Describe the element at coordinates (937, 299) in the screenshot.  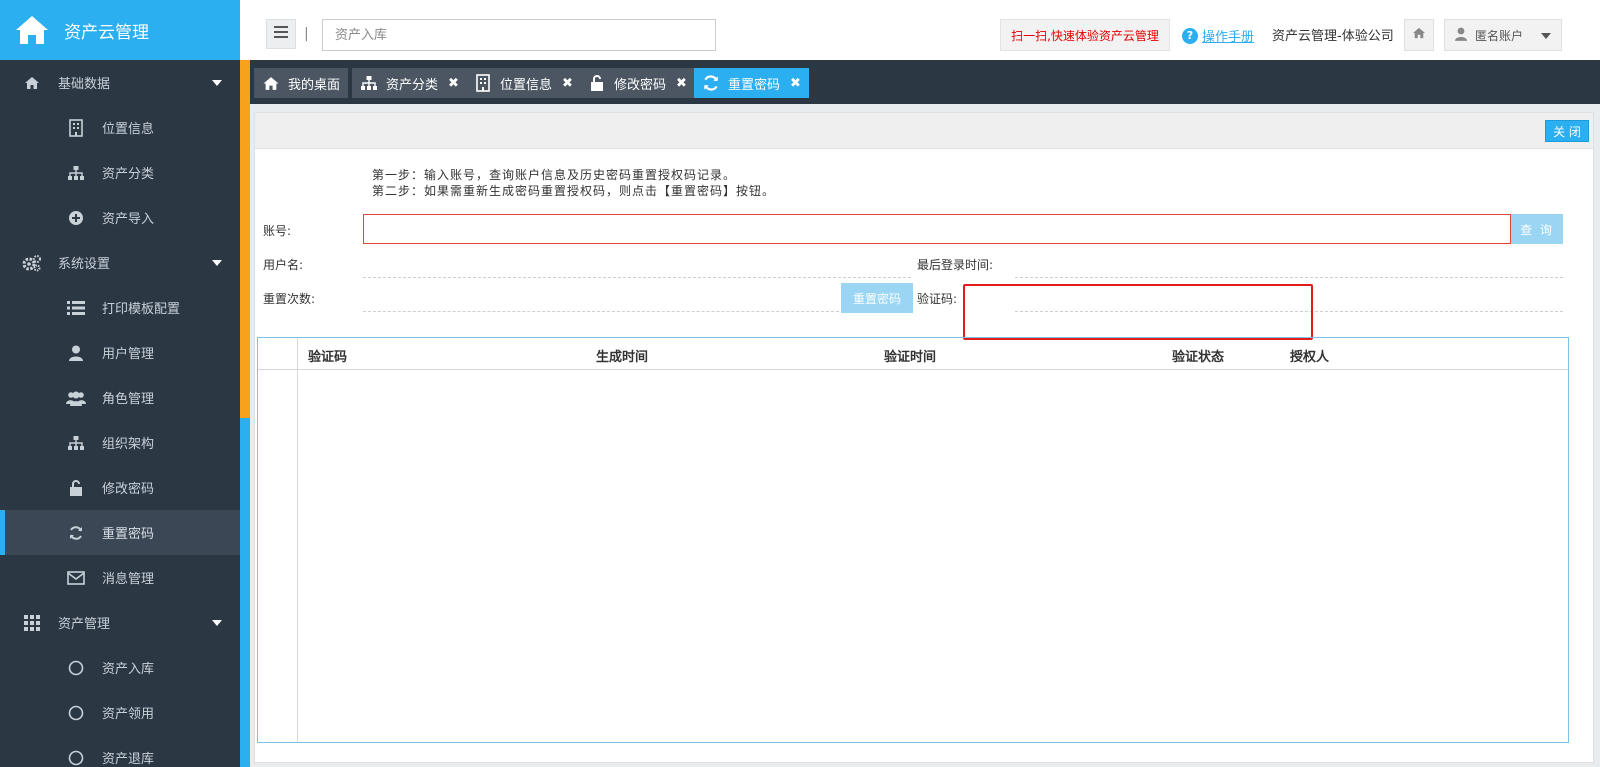
I see `verify-code-label: 验证码:` at that location.